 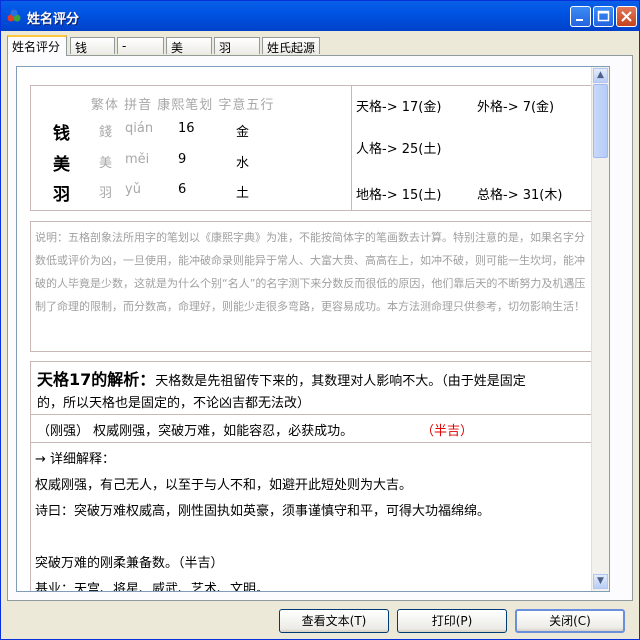 What do you see at coordinates (61, 195) in the screenshot?
I see `char-simplified: 羽` at bounding box center [61, 195].